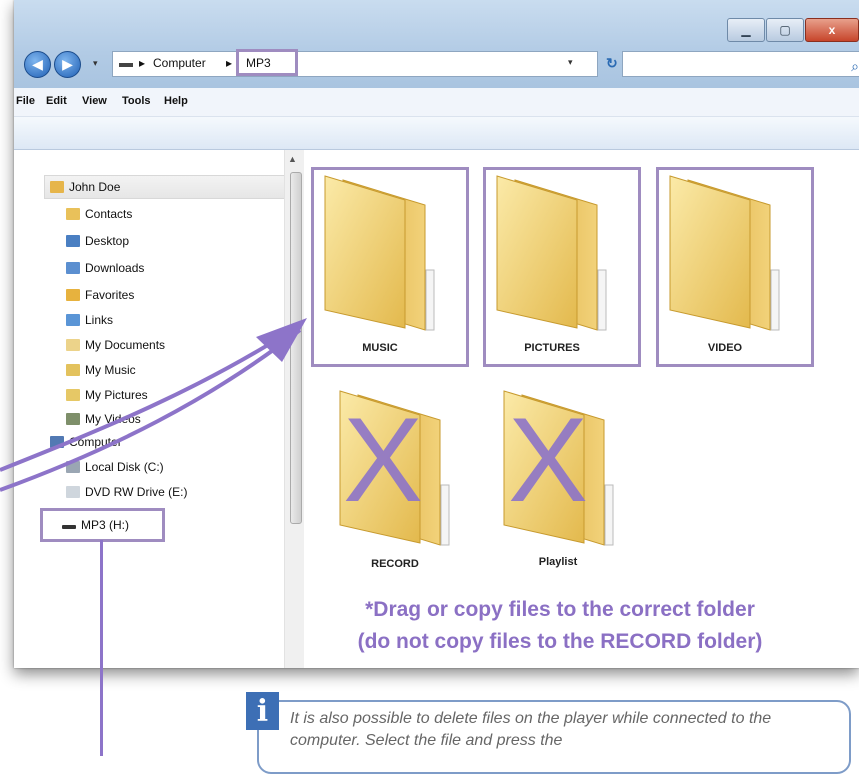 This screenshot has height=774, width=859. Describe the element at coordinates (725, 348) in the screenshot. I see `folder-label-video: VIDEO` at that location.